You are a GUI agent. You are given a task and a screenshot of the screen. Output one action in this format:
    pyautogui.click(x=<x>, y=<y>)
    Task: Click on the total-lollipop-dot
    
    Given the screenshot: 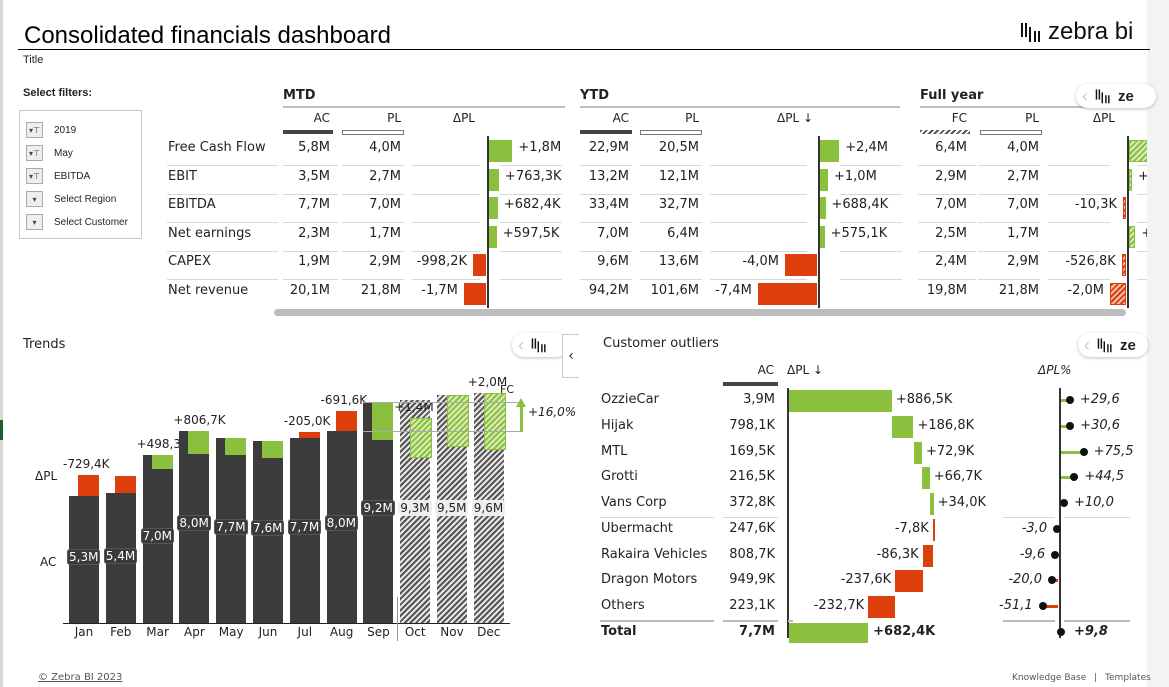 What is the action you would take?
    pyautogui.click(x=1061, y=632)
    